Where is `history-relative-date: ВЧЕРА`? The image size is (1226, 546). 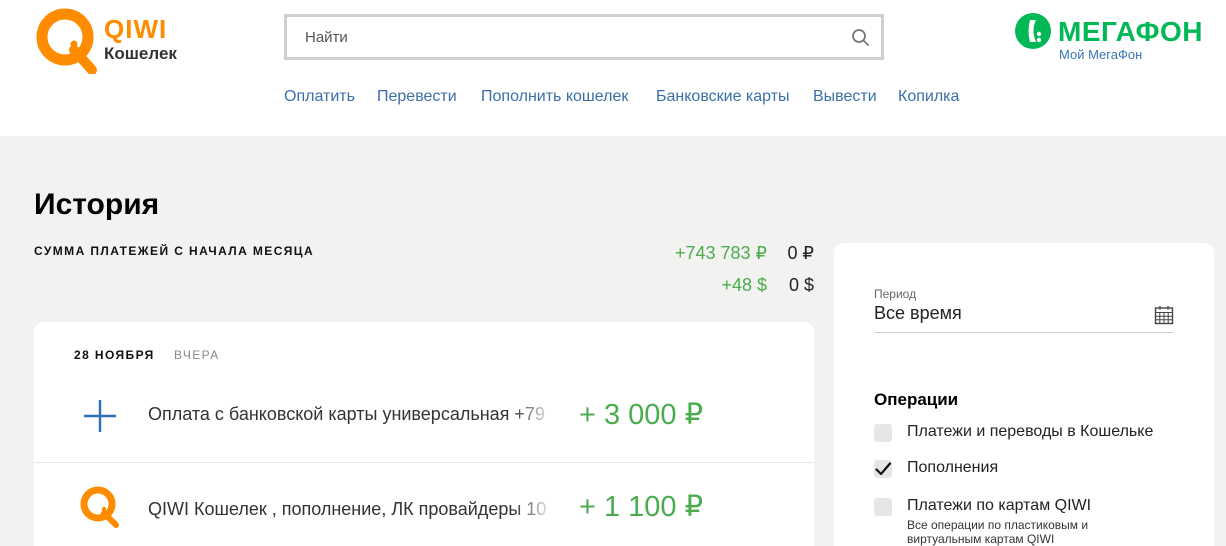
history-relative-date: ВЧЕРА is located at coordinates (197, 355).